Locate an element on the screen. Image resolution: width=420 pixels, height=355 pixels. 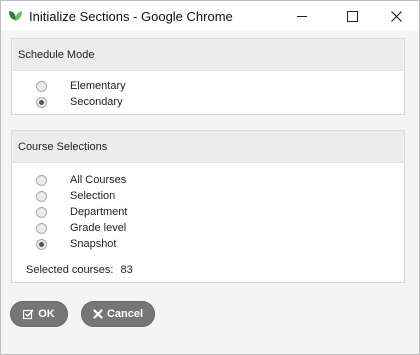
cancel-button: Cancel is located at coordinates (118, 314).